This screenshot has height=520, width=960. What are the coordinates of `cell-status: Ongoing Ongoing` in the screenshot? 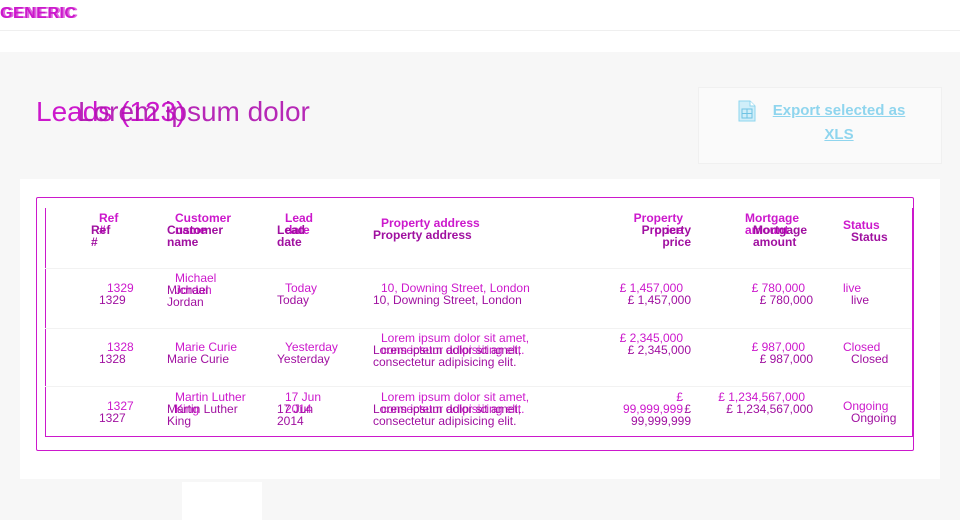 It's located at (870, 412).